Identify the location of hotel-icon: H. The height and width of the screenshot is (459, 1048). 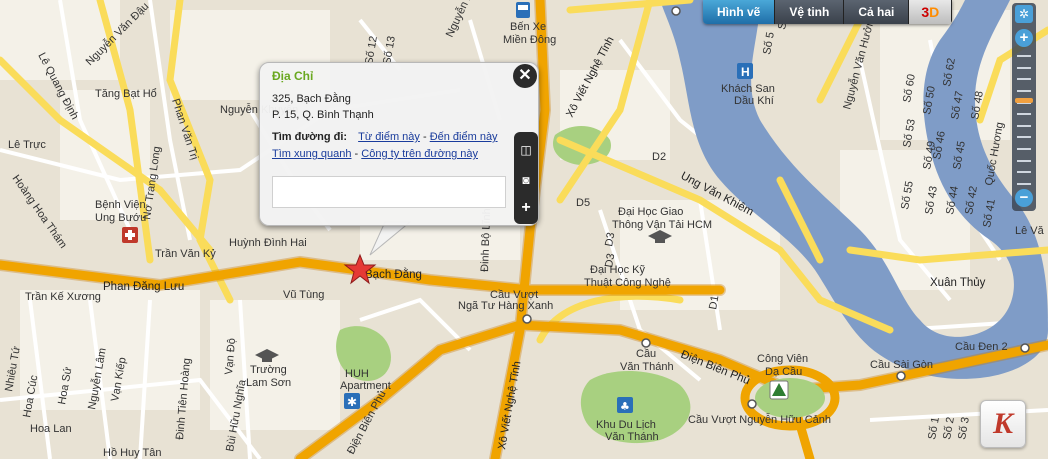
(745, 71).